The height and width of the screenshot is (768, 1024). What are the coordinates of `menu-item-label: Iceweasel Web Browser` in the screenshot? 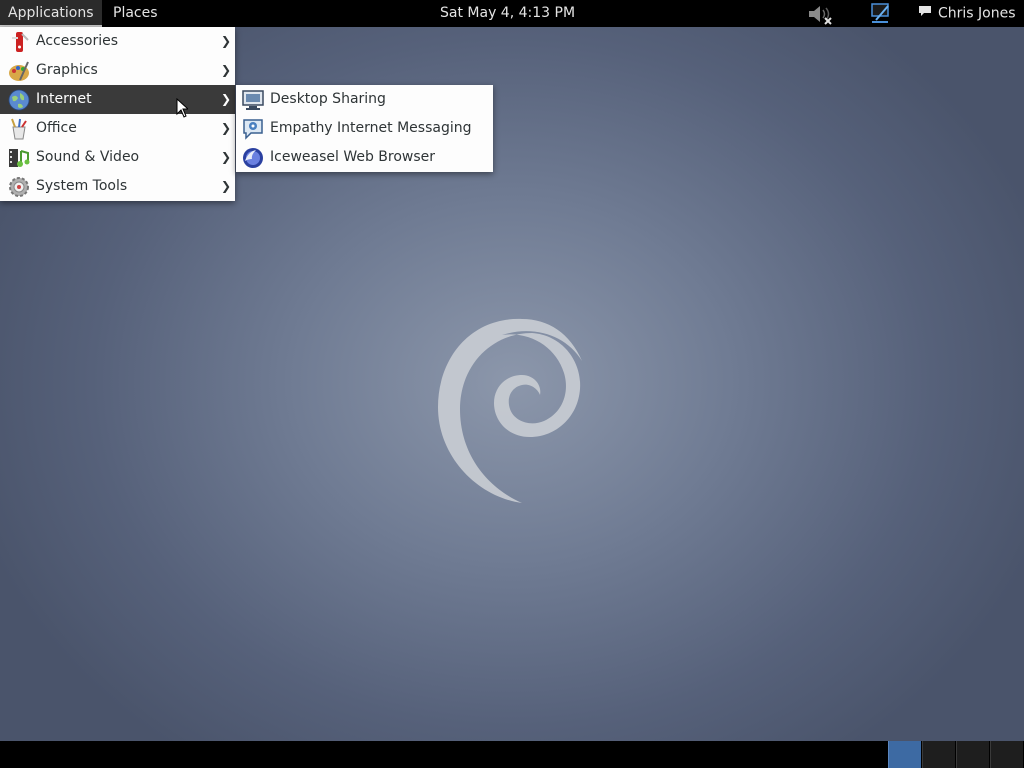 It's located at (353, 157).